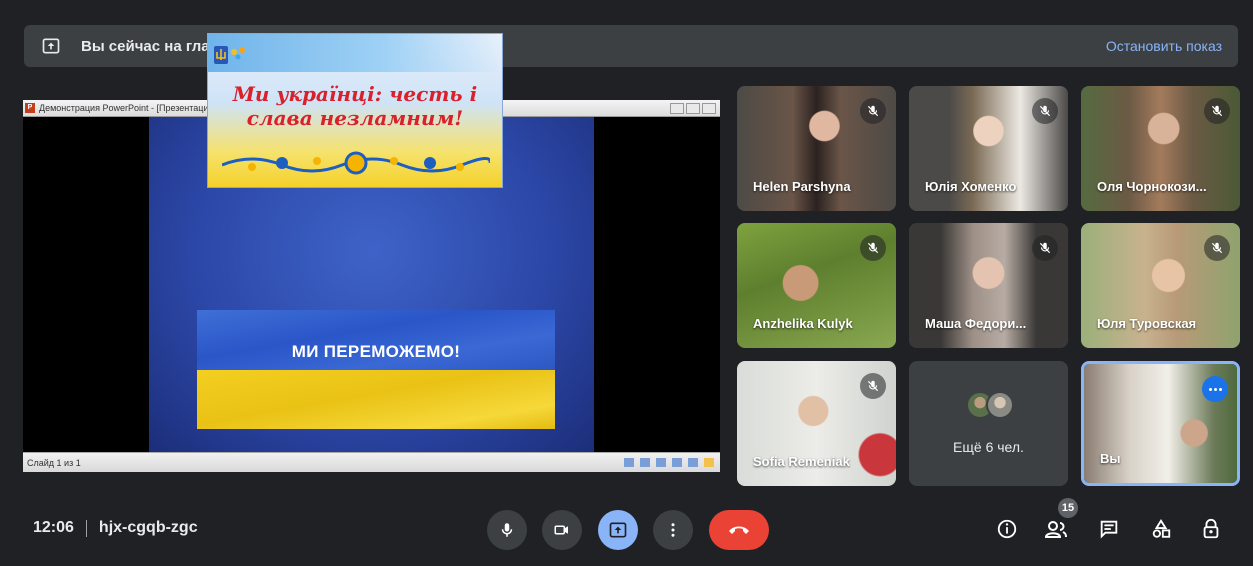 Image resolution: width=1253 pixels, height=566 pixels. Describe the element at coordinates (30, 108) in the screenshot. I see `powerpoint-icon: P` at that location.